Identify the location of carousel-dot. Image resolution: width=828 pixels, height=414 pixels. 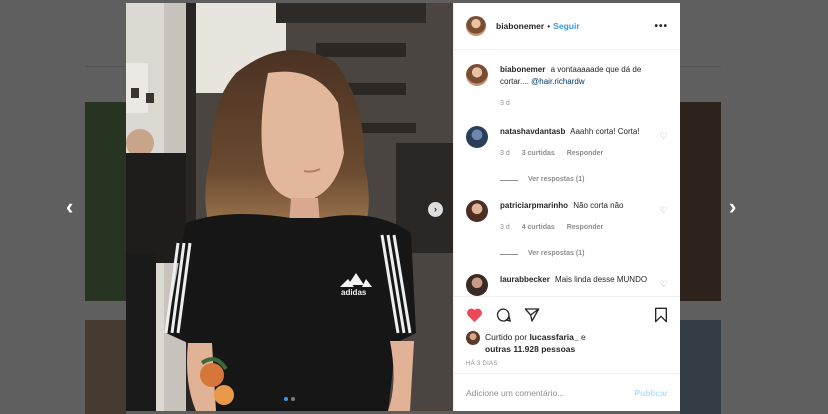
(293, 399).